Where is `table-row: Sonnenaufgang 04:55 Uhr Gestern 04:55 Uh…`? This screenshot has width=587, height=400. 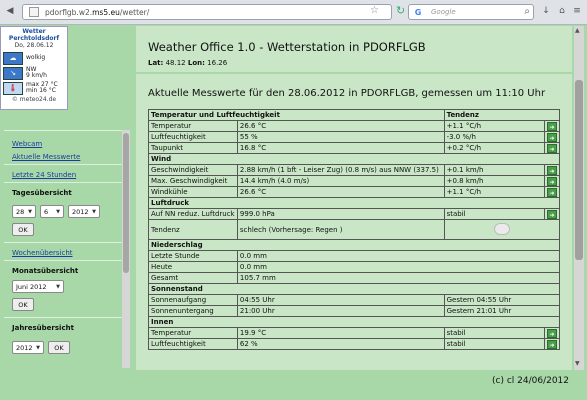
table-row: Sonnenaufgang 04:55 Uhr Gestern 04:55 Uh… is located at coordinates (354, 300).